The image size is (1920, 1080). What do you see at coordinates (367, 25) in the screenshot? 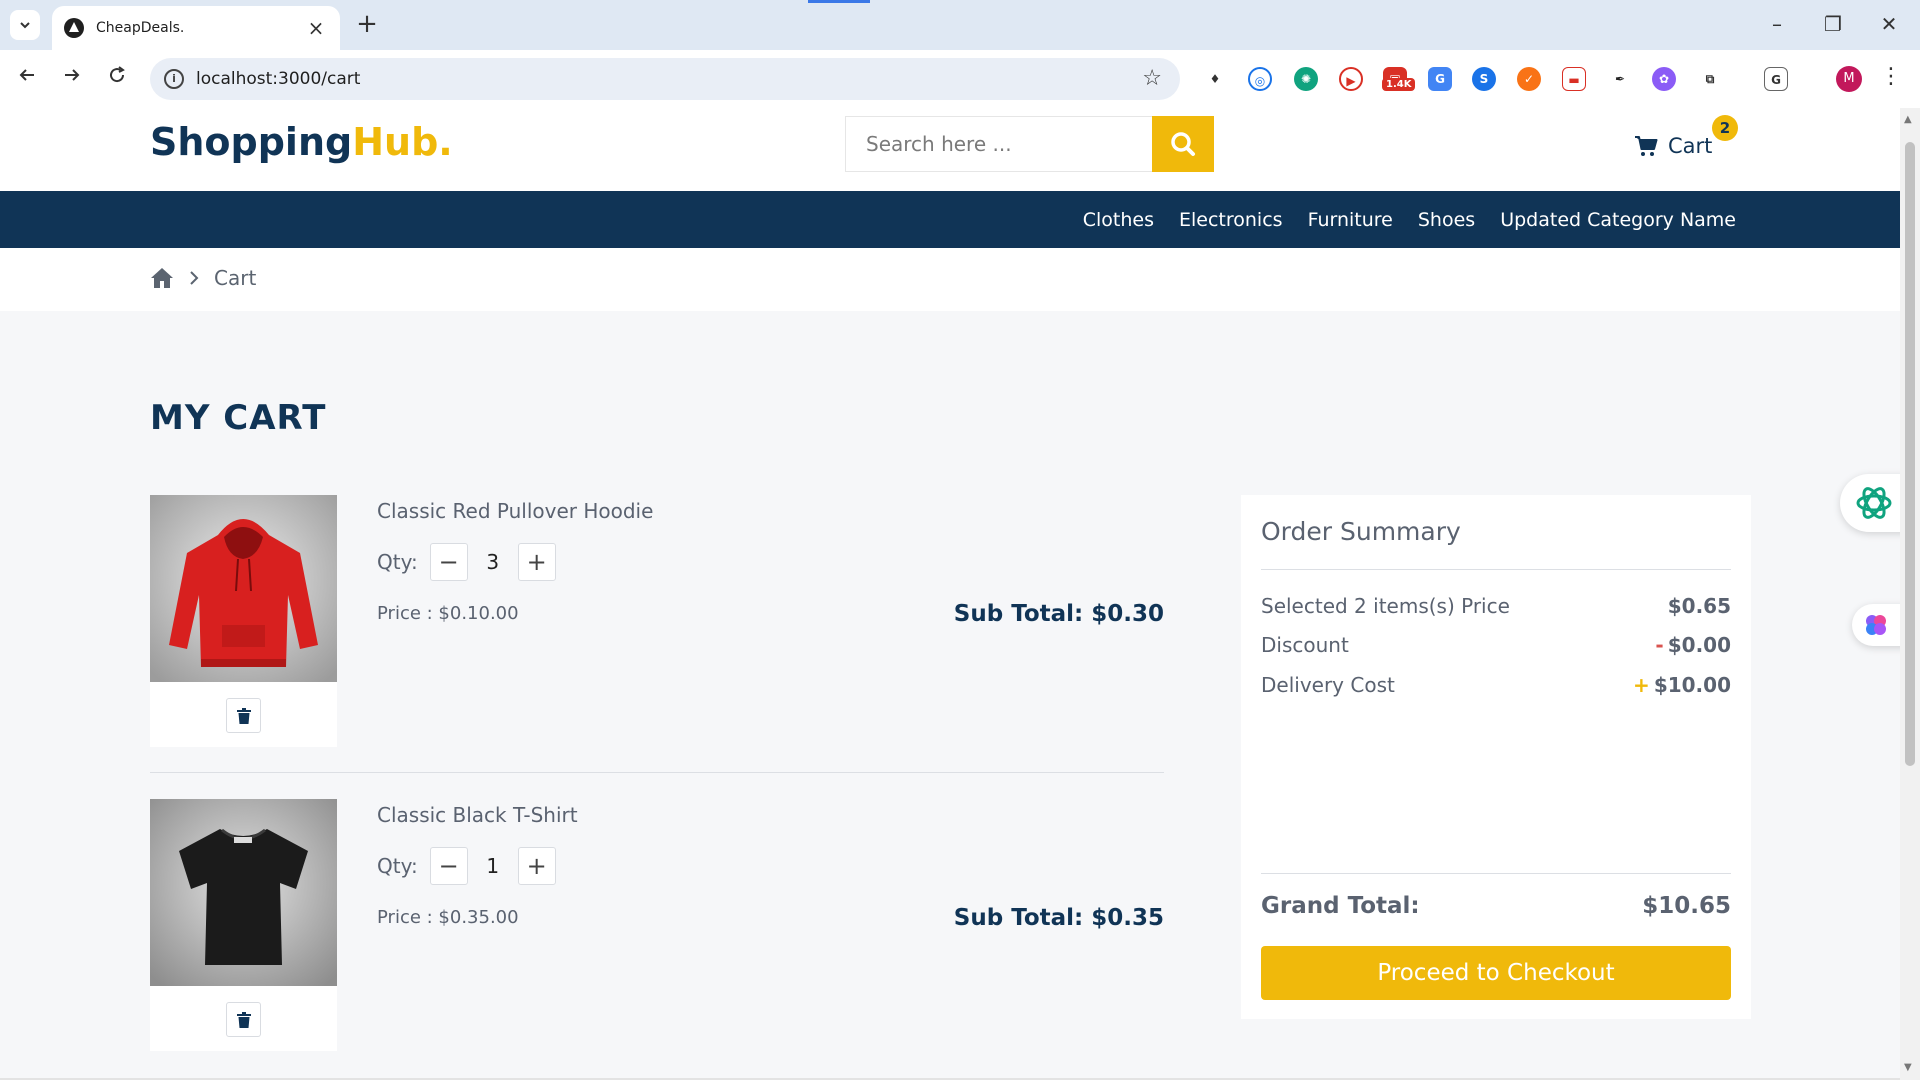
I see `new-tab-button: +` at bounding box center [367, 25].